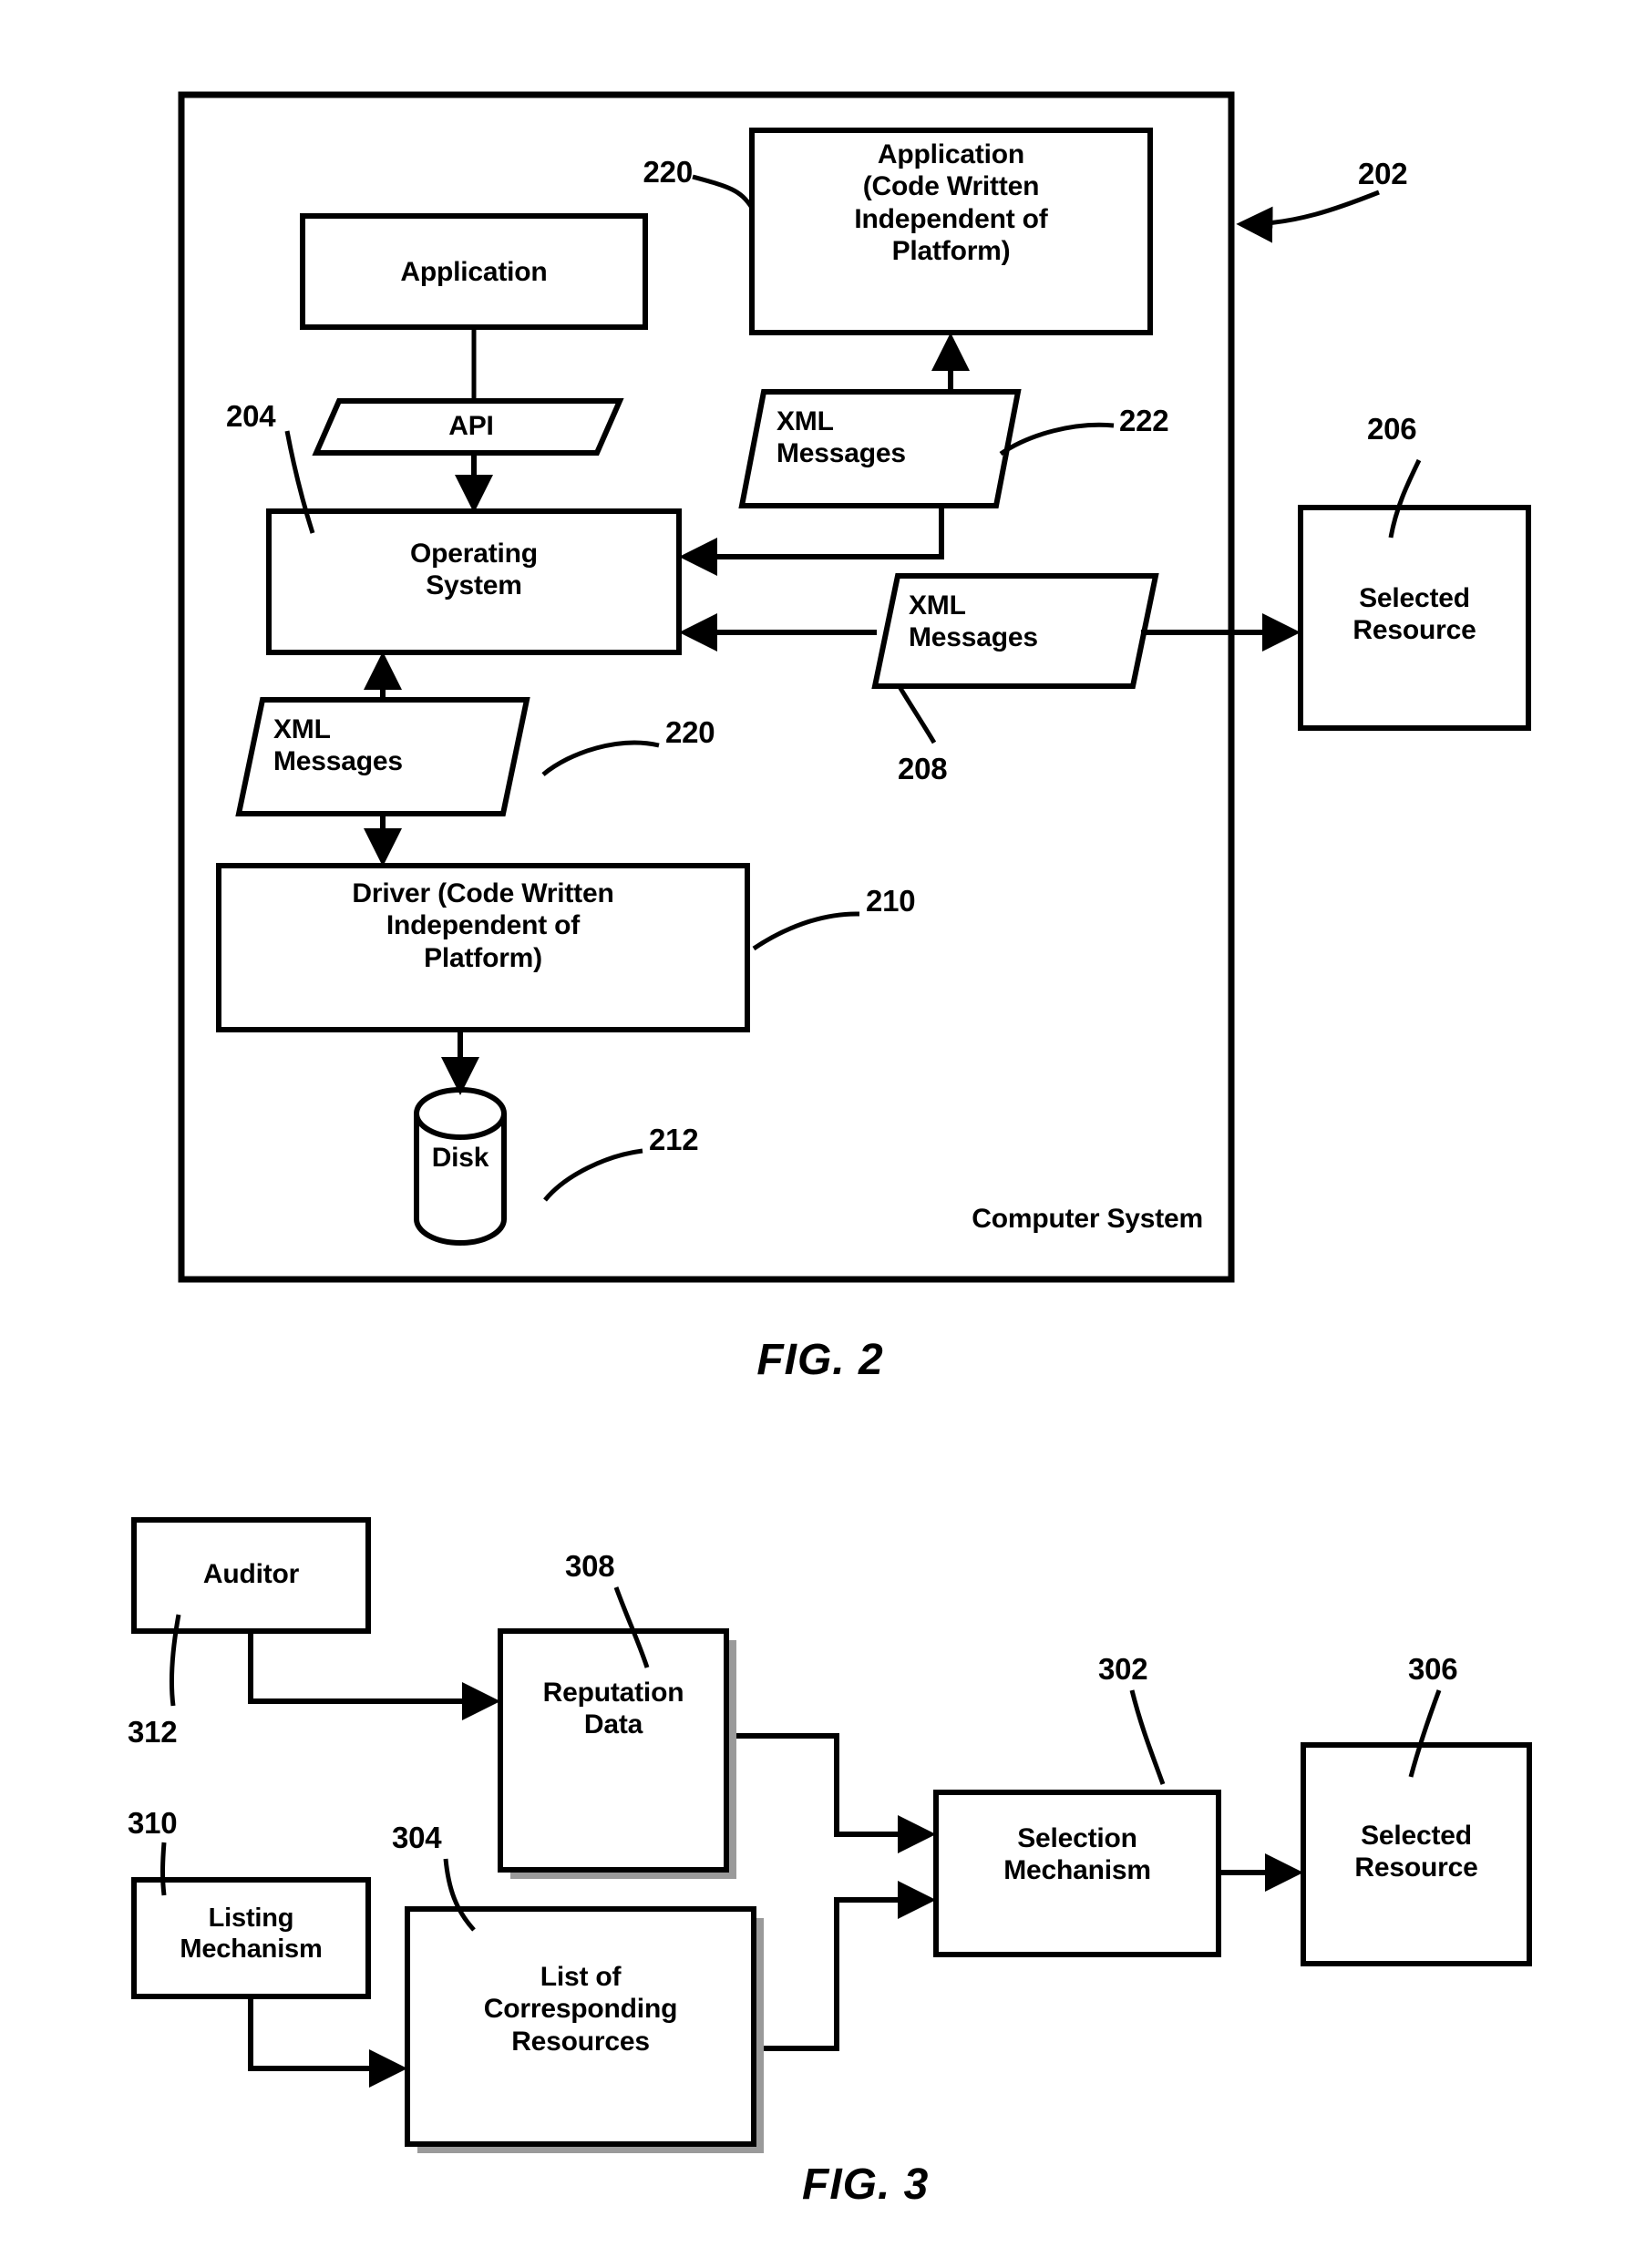  I want to click on figure-3-caption: FIG. 3, so click(866, 2184).